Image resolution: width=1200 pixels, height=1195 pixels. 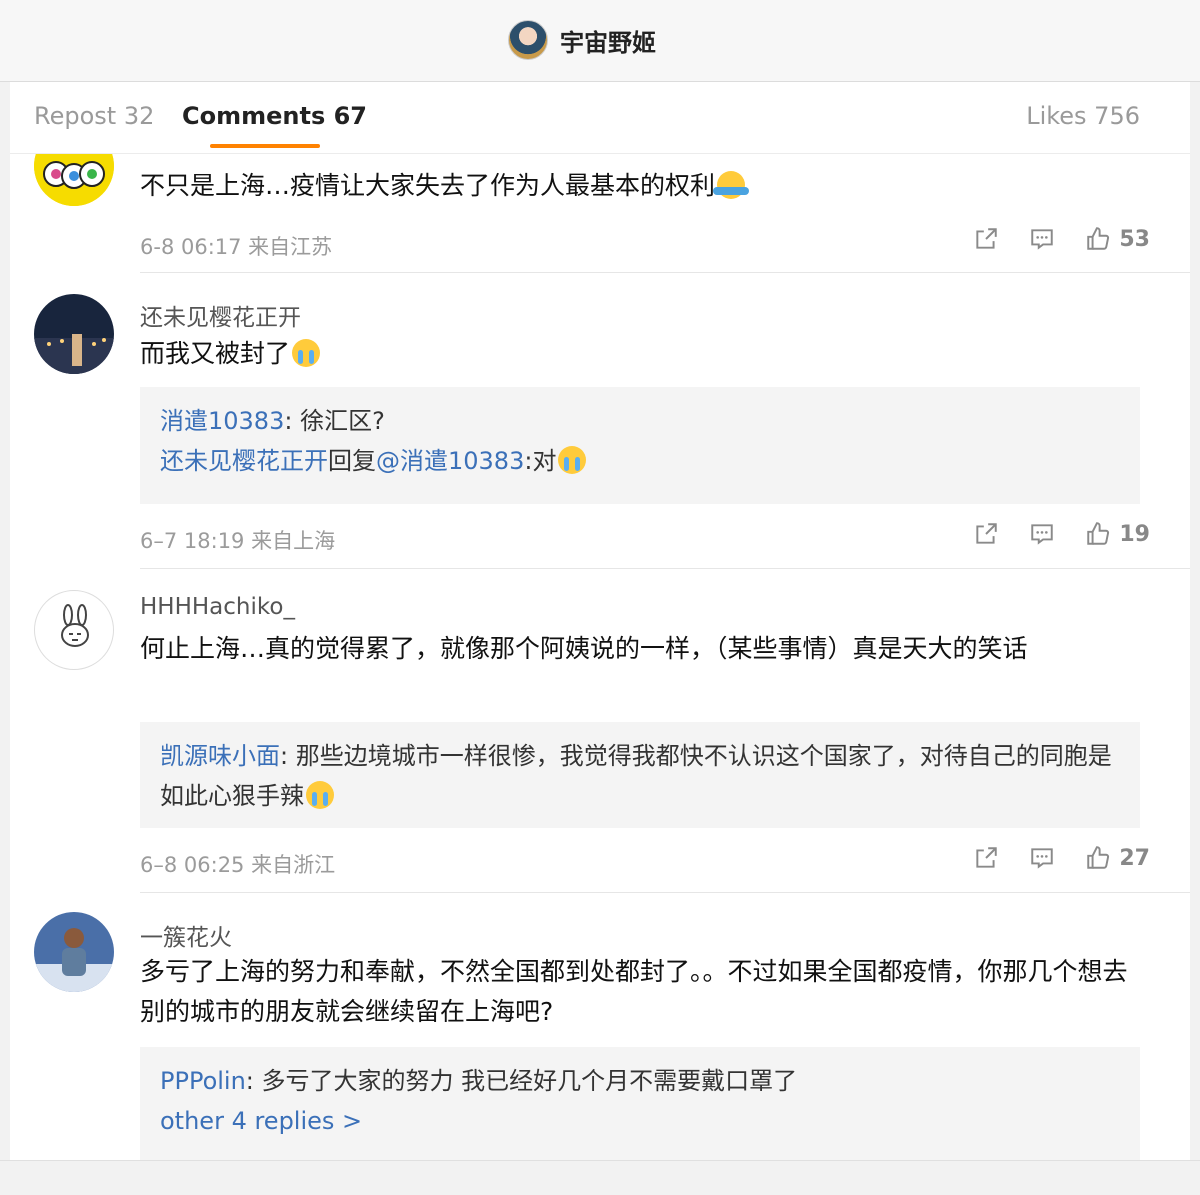 I want to click on profile-avatar, so click(x=528, y=40).